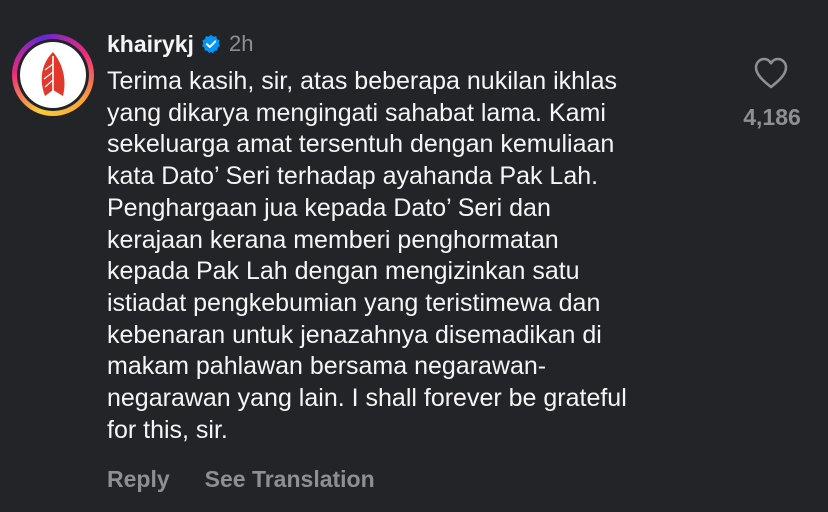 The image size is (828, 512). What do you see at coordinates (138, 479) in the screenshot?
I see `reply-button: Reply` at bounding box center [138, 479].